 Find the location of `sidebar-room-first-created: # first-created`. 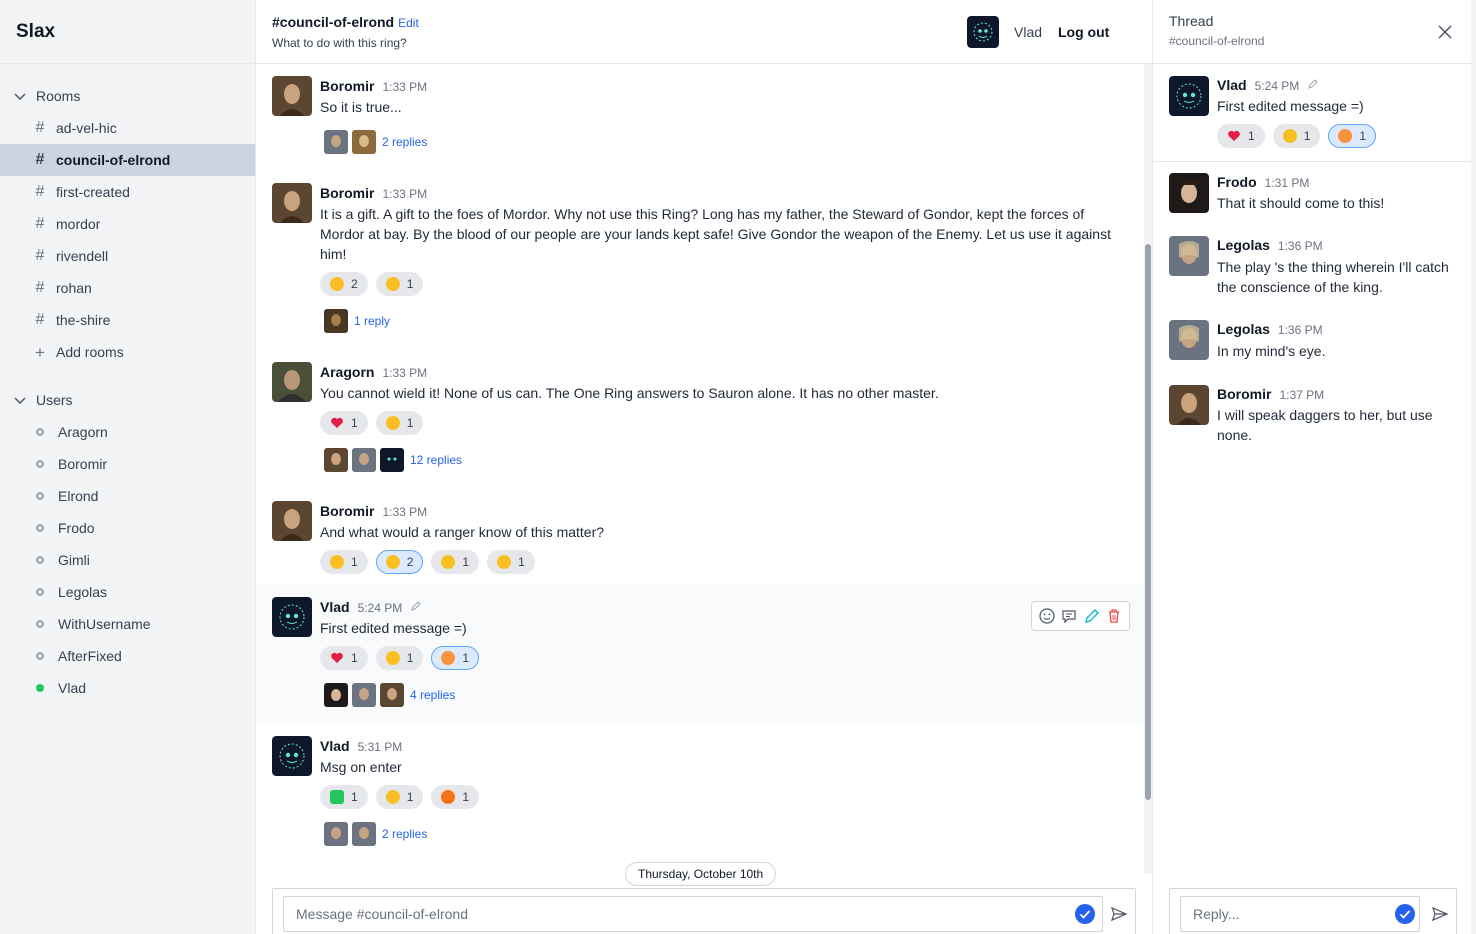

sidebar-room-first-created: # first-created is located at coordinates (127, 192).